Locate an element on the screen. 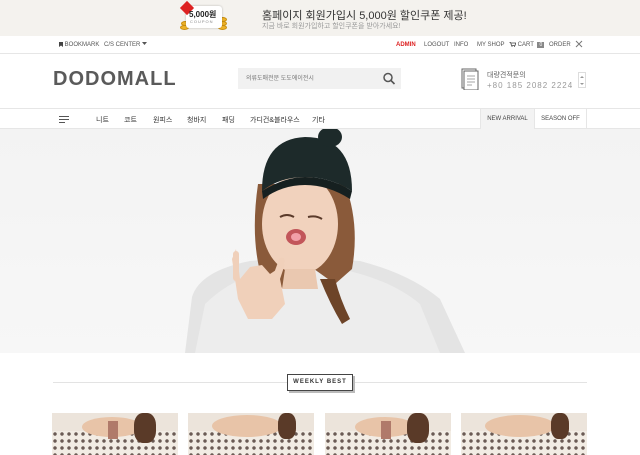 The image size is (640, 455). menu-icon is located at coordinates (64, 116).